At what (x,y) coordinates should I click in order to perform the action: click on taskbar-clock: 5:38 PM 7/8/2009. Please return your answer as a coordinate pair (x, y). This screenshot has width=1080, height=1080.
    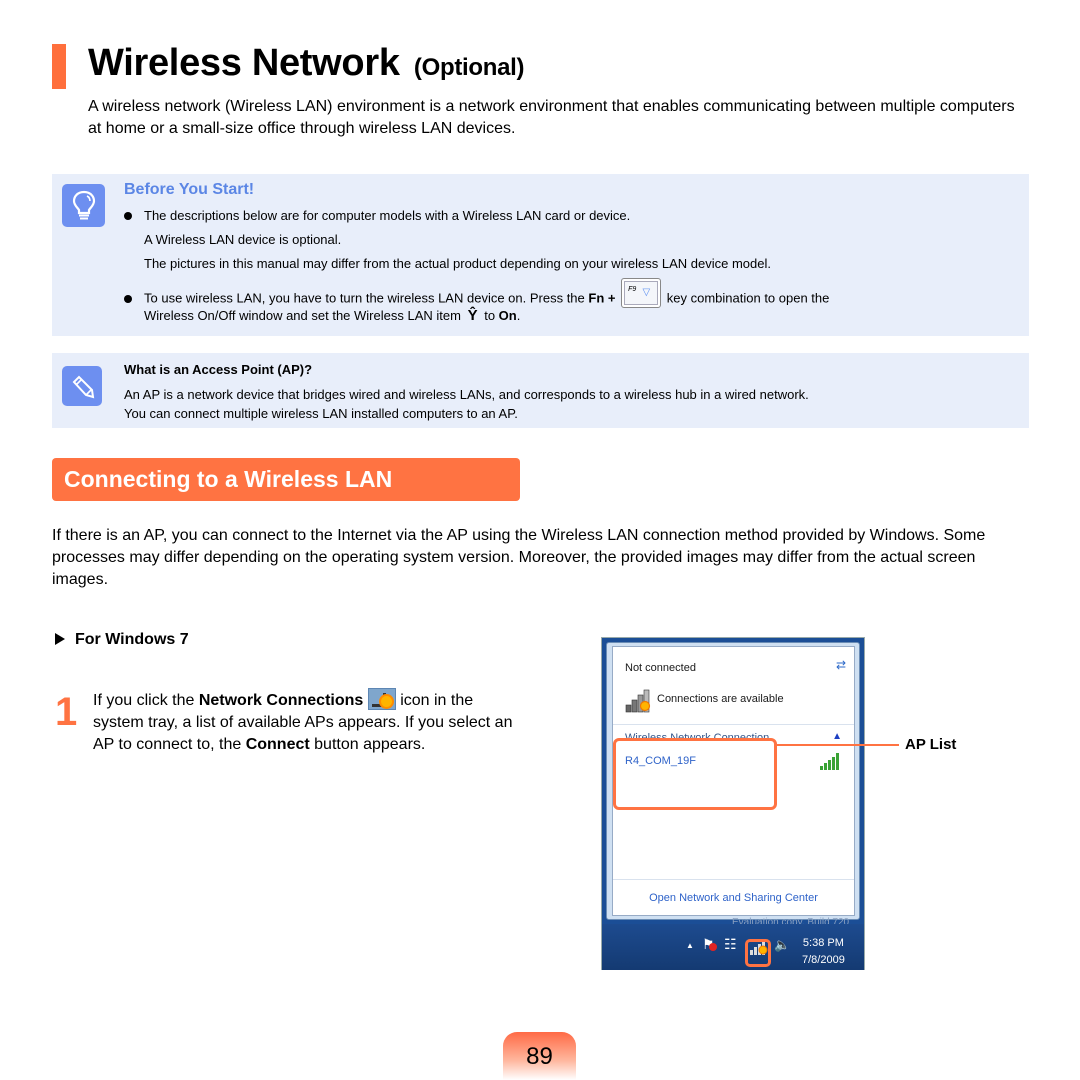
    Looking at the image, I should click on (823, 952).